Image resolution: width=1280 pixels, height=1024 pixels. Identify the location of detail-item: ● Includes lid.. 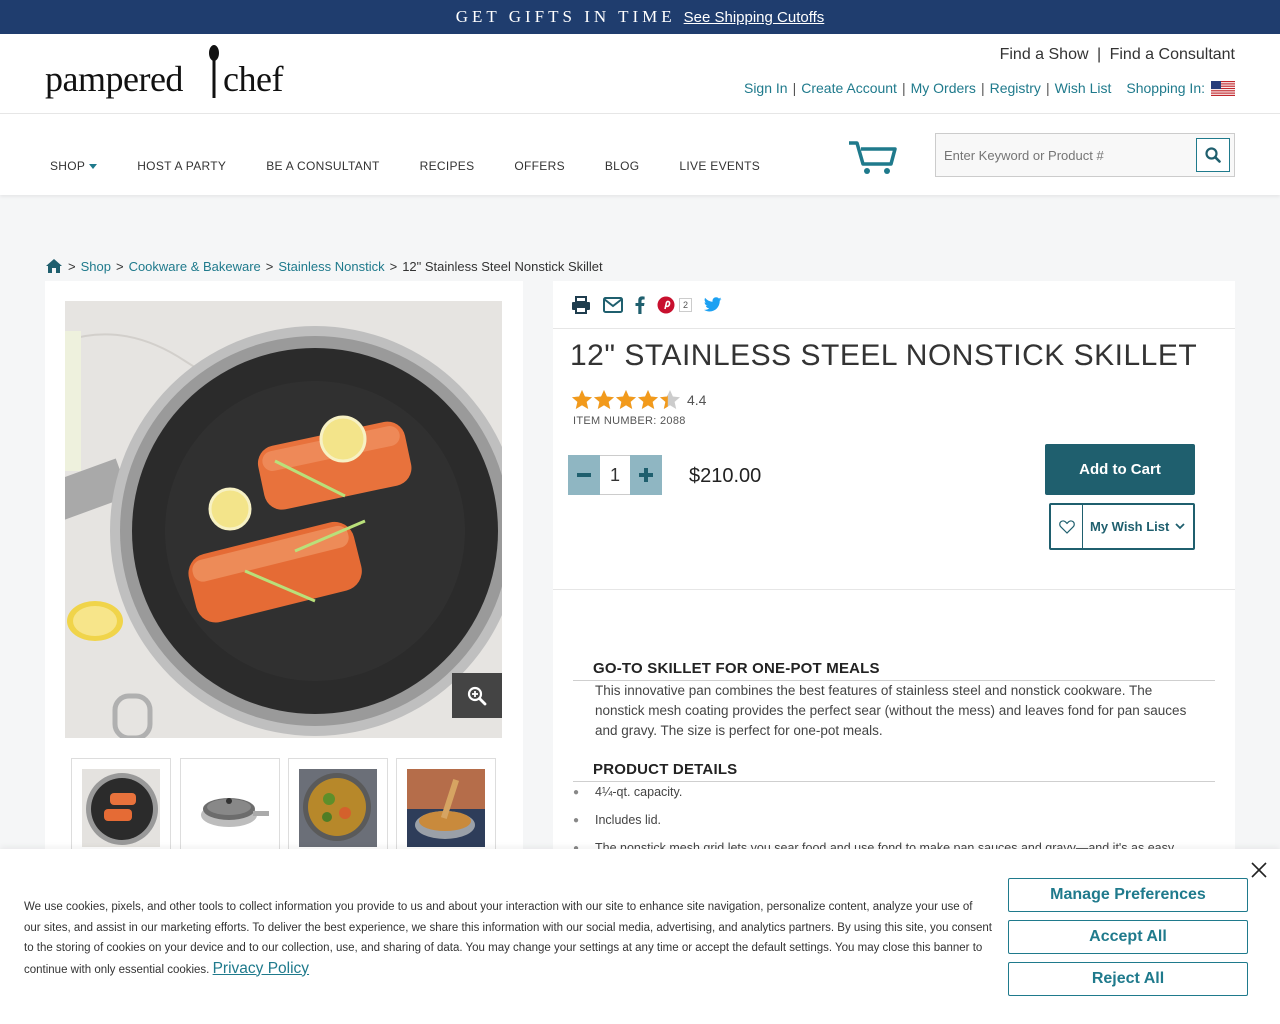
(617, 820).